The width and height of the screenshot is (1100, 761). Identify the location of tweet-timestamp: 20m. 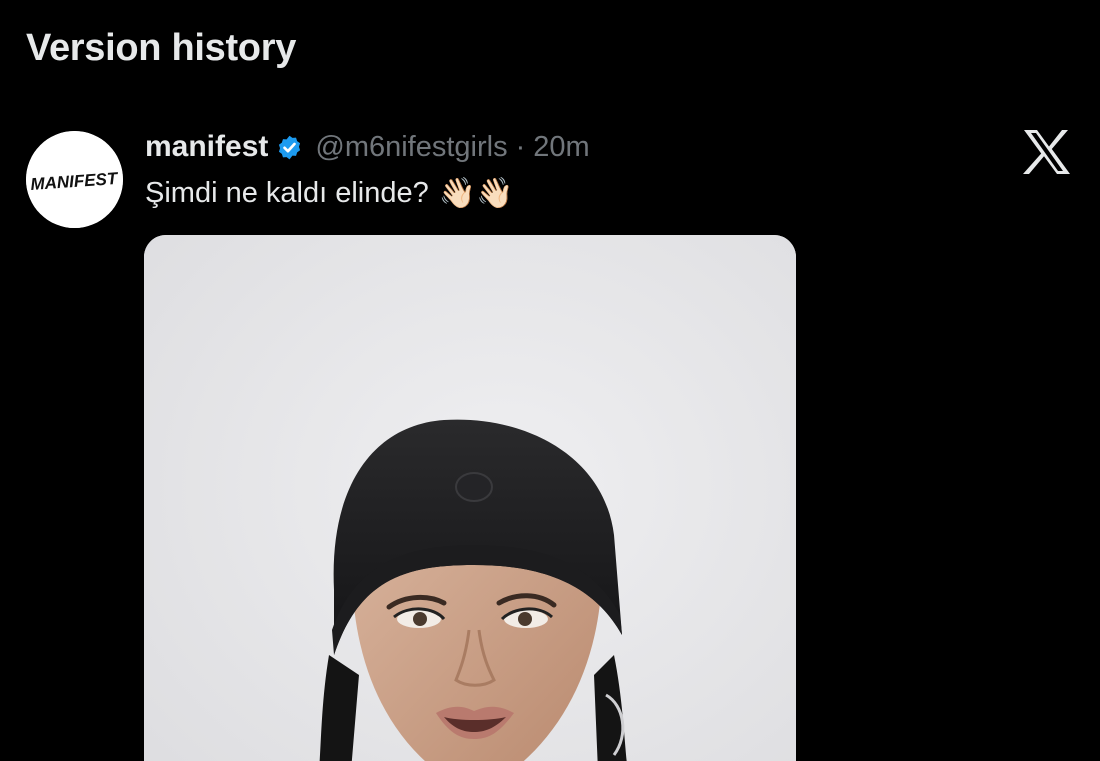
(561, 147).